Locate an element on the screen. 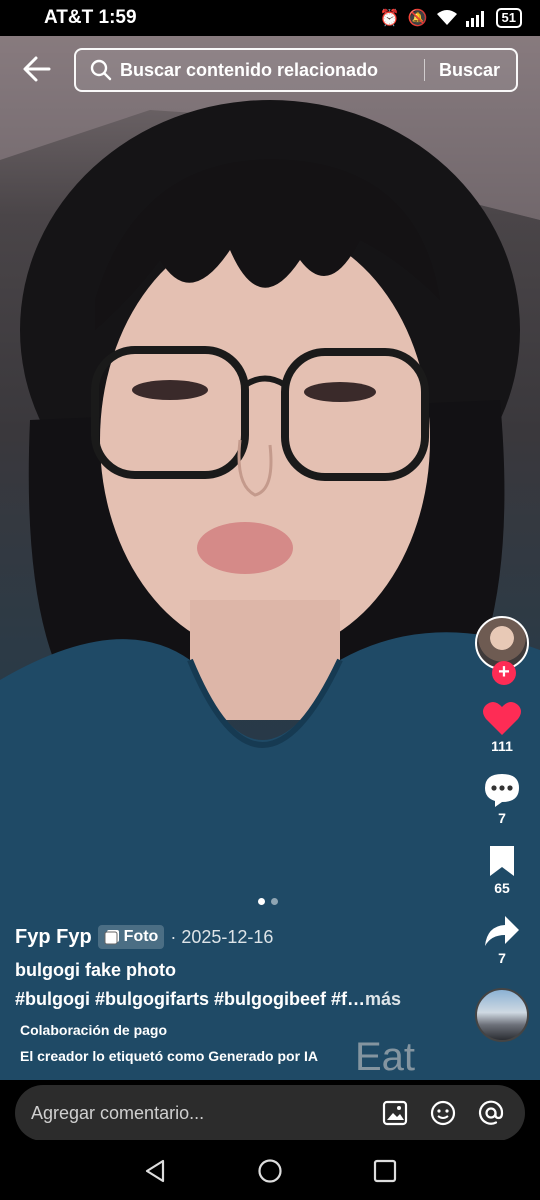  recents-nav-icon is located at coordinates (385, 1171).